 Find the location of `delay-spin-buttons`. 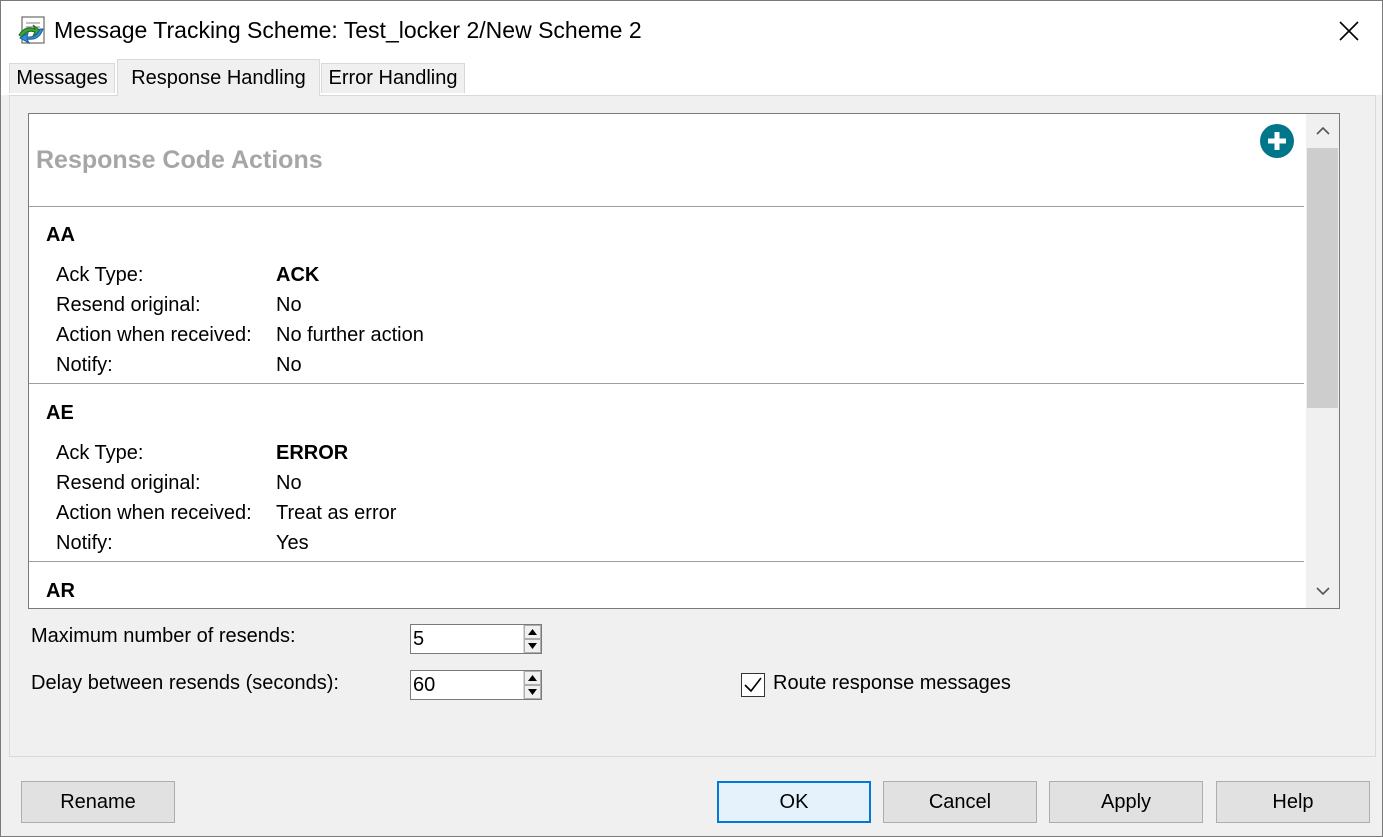

delay-spin-buttons is located at coordinates (532, 685).